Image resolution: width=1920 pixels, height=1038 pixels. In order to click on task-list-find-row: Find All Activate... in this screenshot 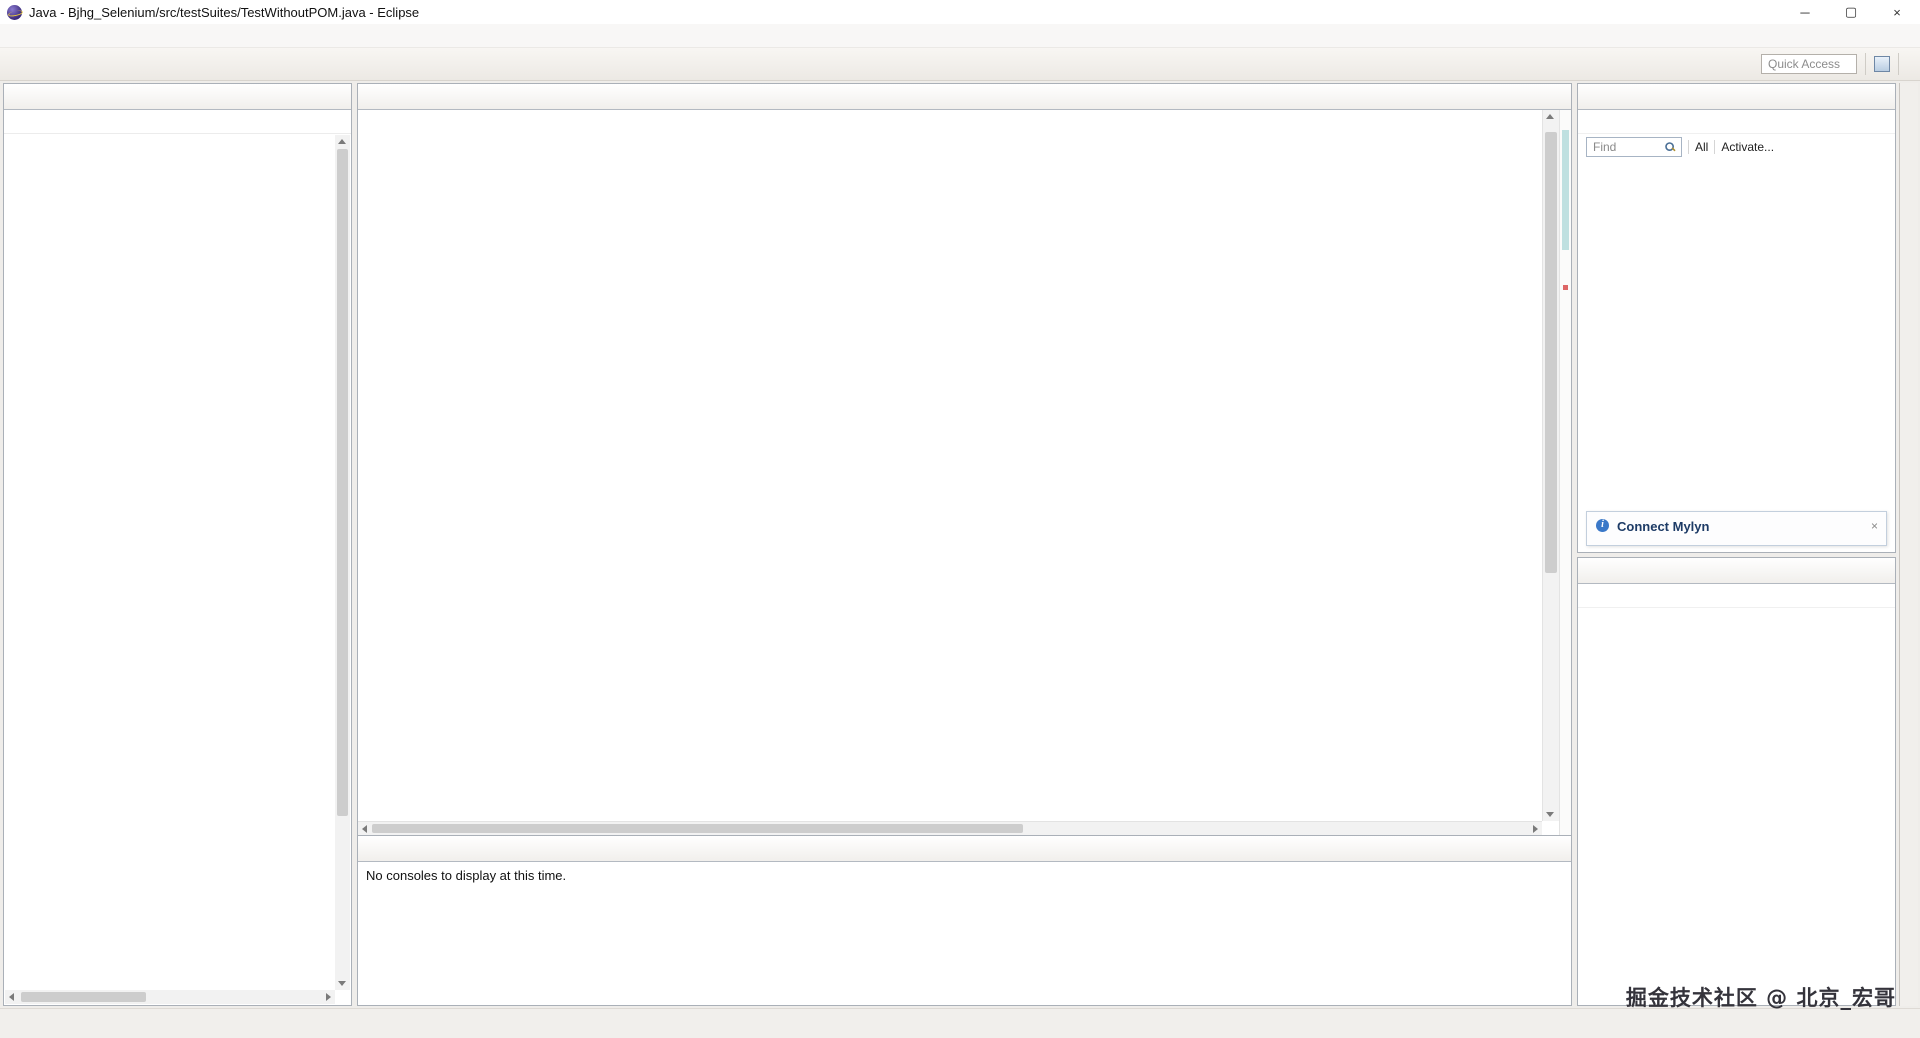, I will do `click(1736, 147)`.